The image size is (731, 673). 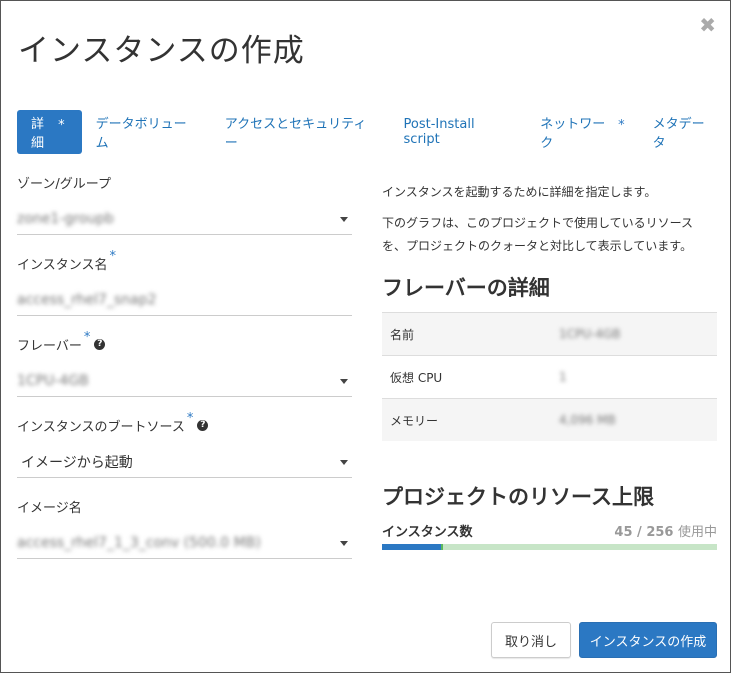 What do you see at coordinates (518, 497) in the screenshot?
I see `quota-heading: プロジェクトのリソース上限` at bounding box center [518, 497].